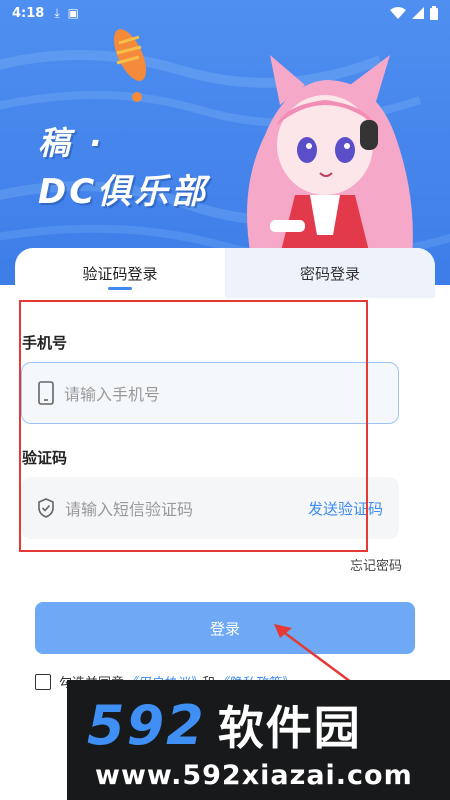 Image resolution: width=450 pixels, height=800 pixels. I want to click on forgot-password-link: 忘记密码, so click(376, 564).